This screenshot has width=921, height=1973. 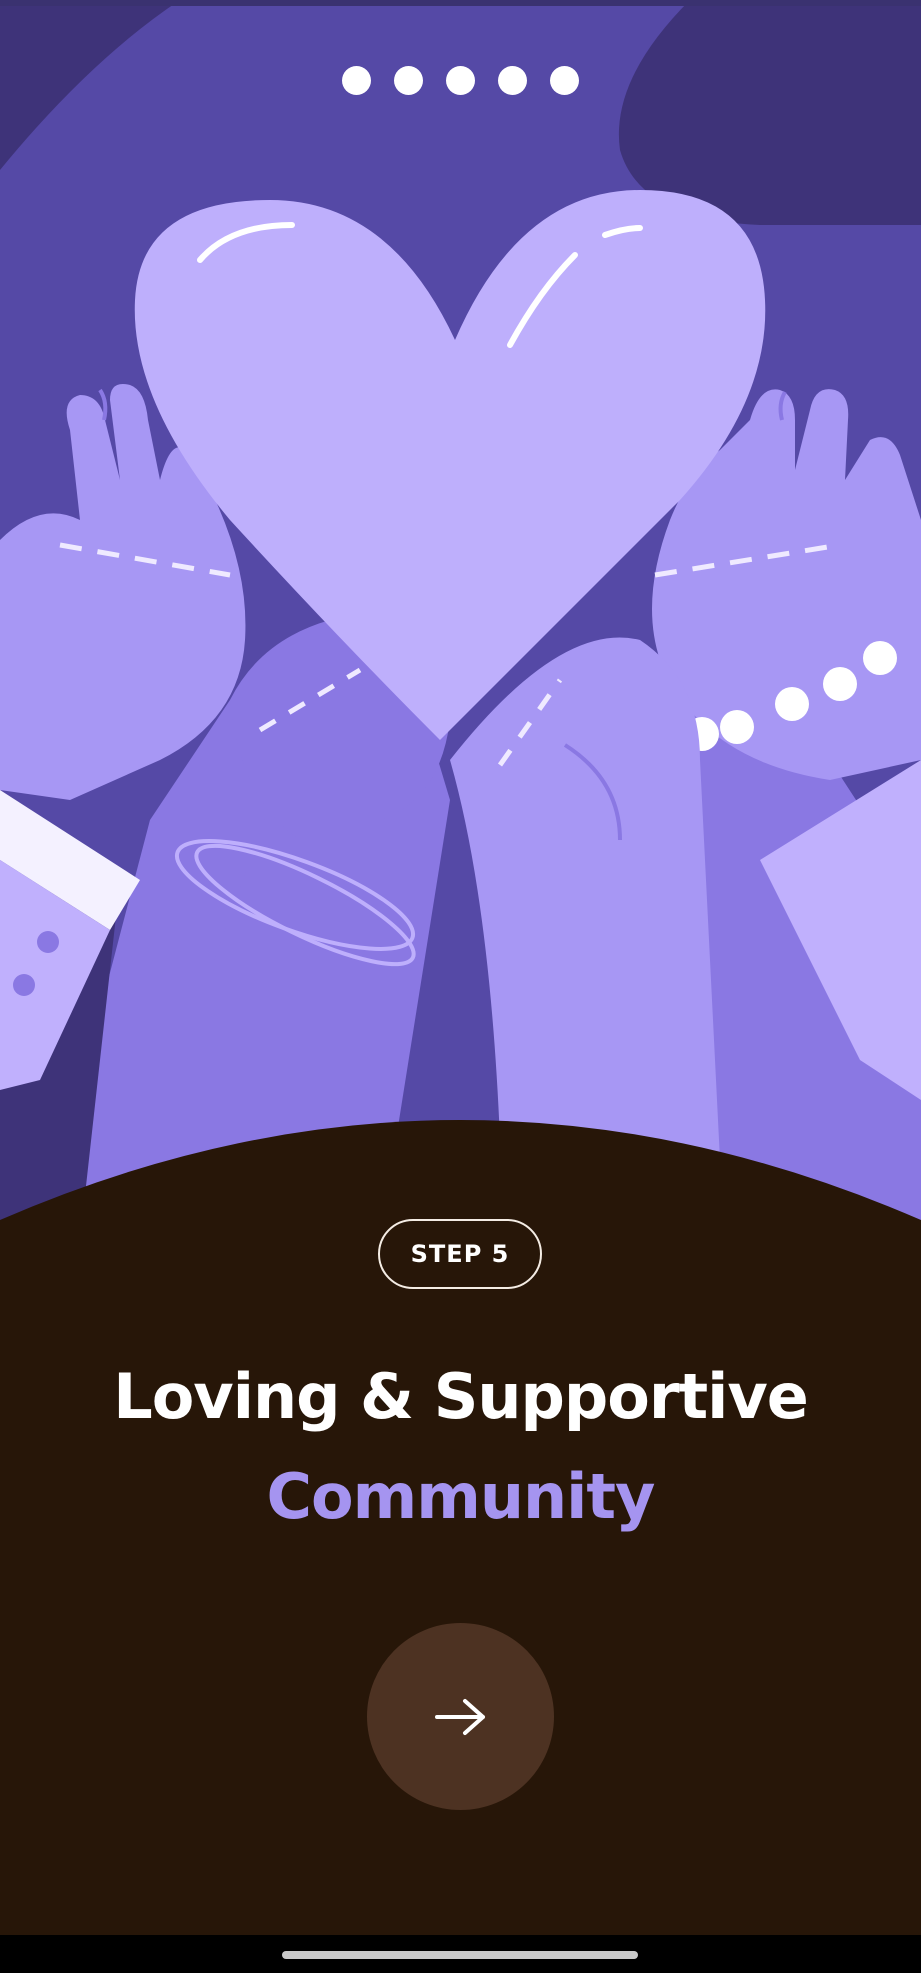 What do you see at coordinates (460, 1955) in the screenshot?
I see `home-indicator` at bounding box center [460, 1955].